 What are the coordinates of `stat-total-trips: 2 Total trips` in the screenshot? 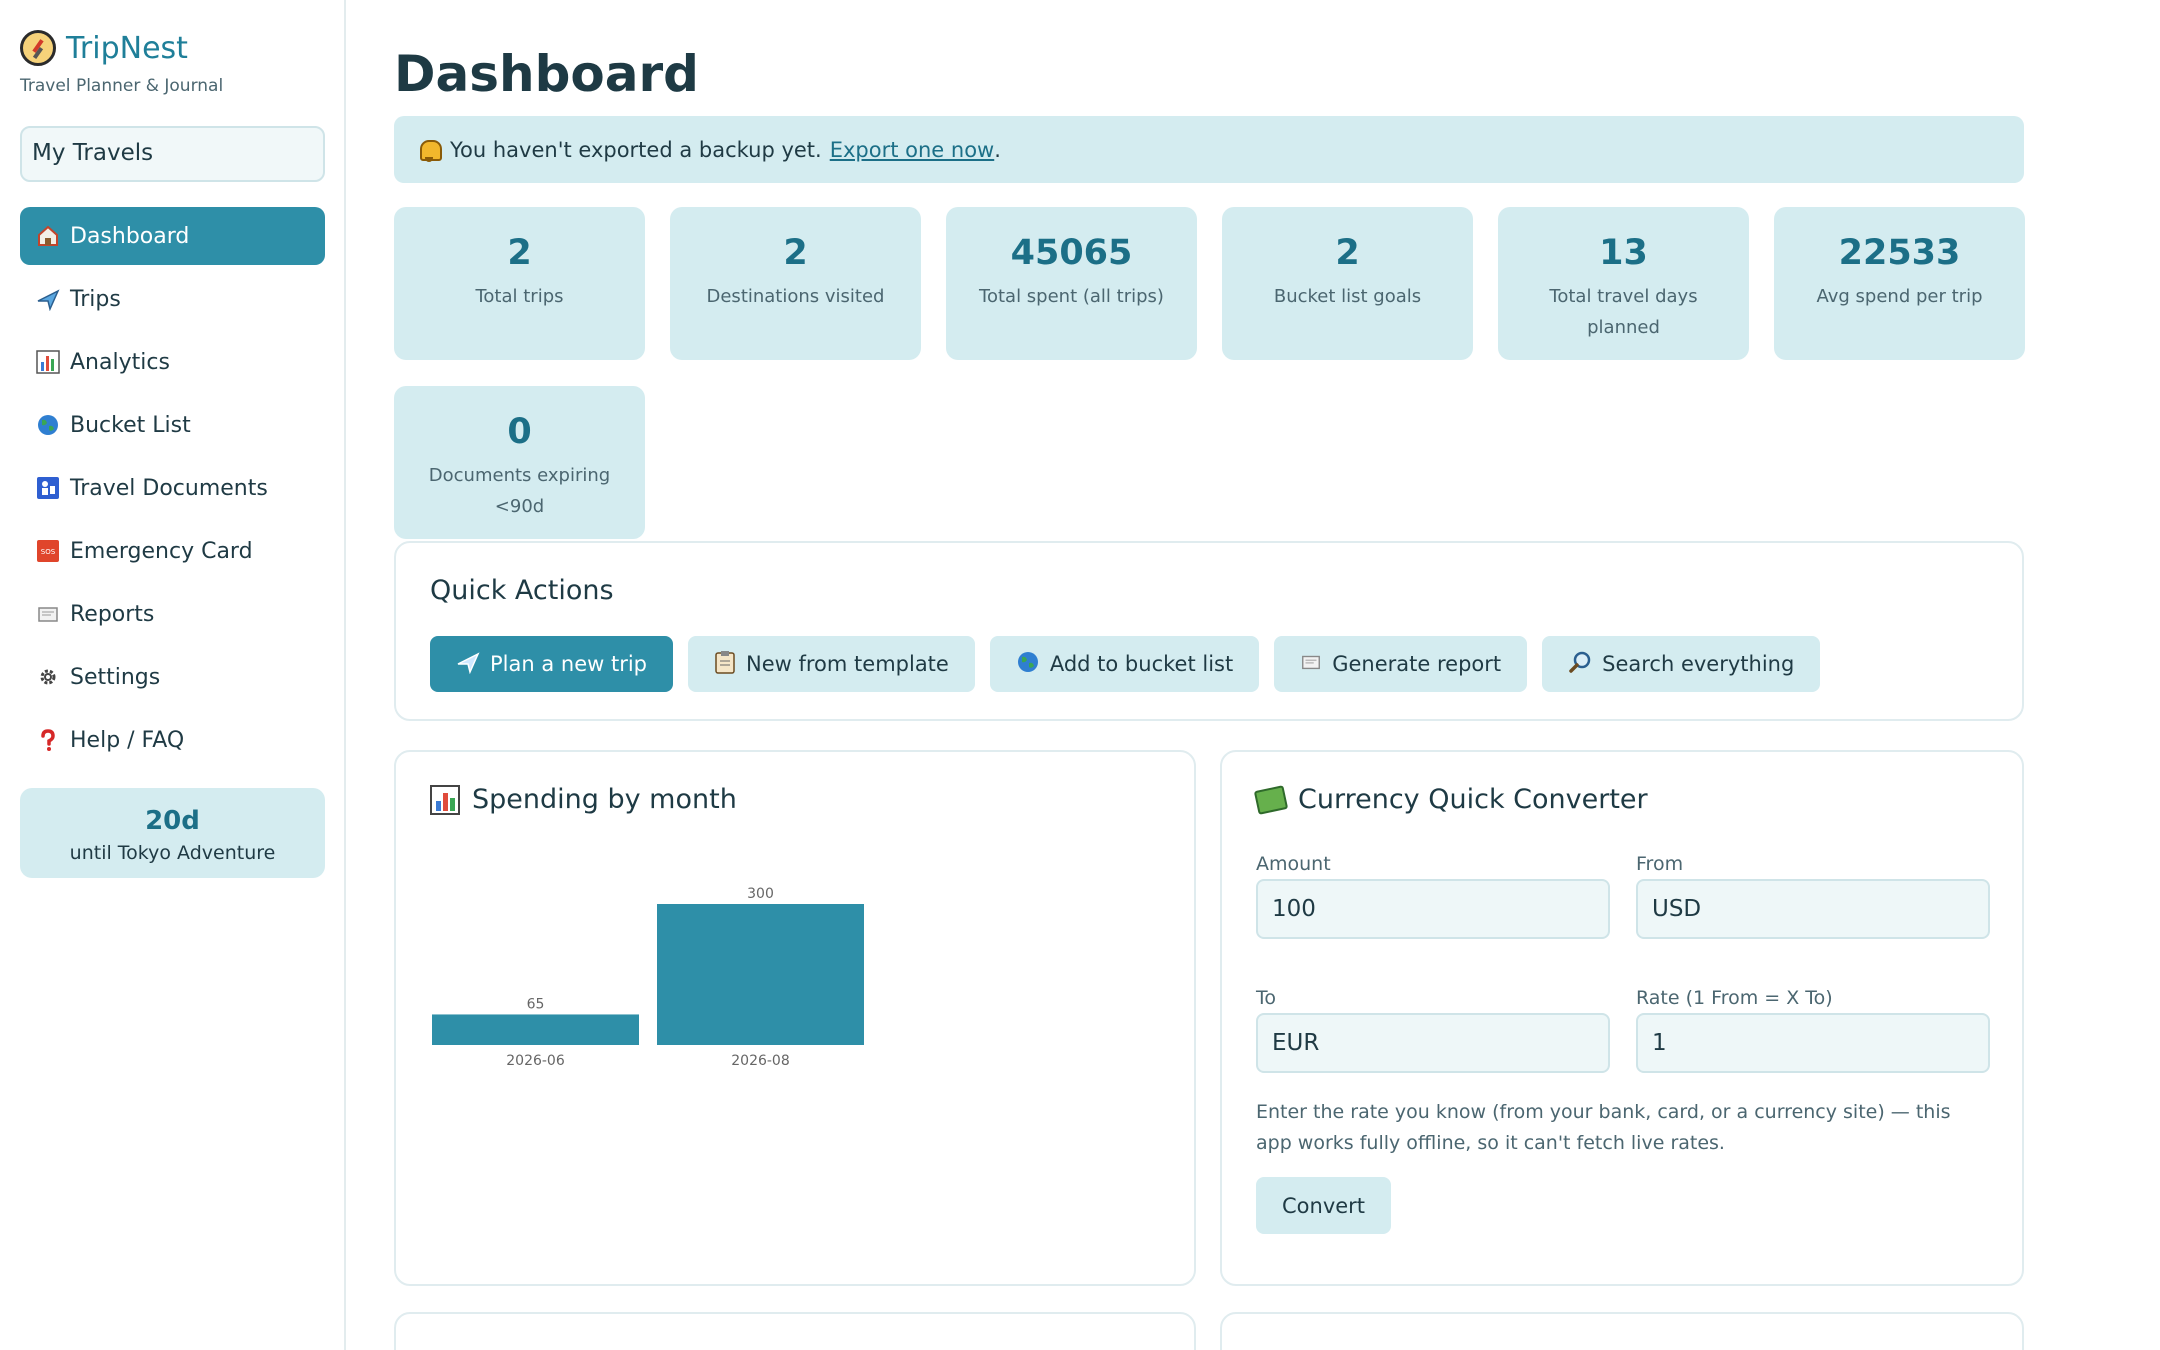 It's located at (519, 283).